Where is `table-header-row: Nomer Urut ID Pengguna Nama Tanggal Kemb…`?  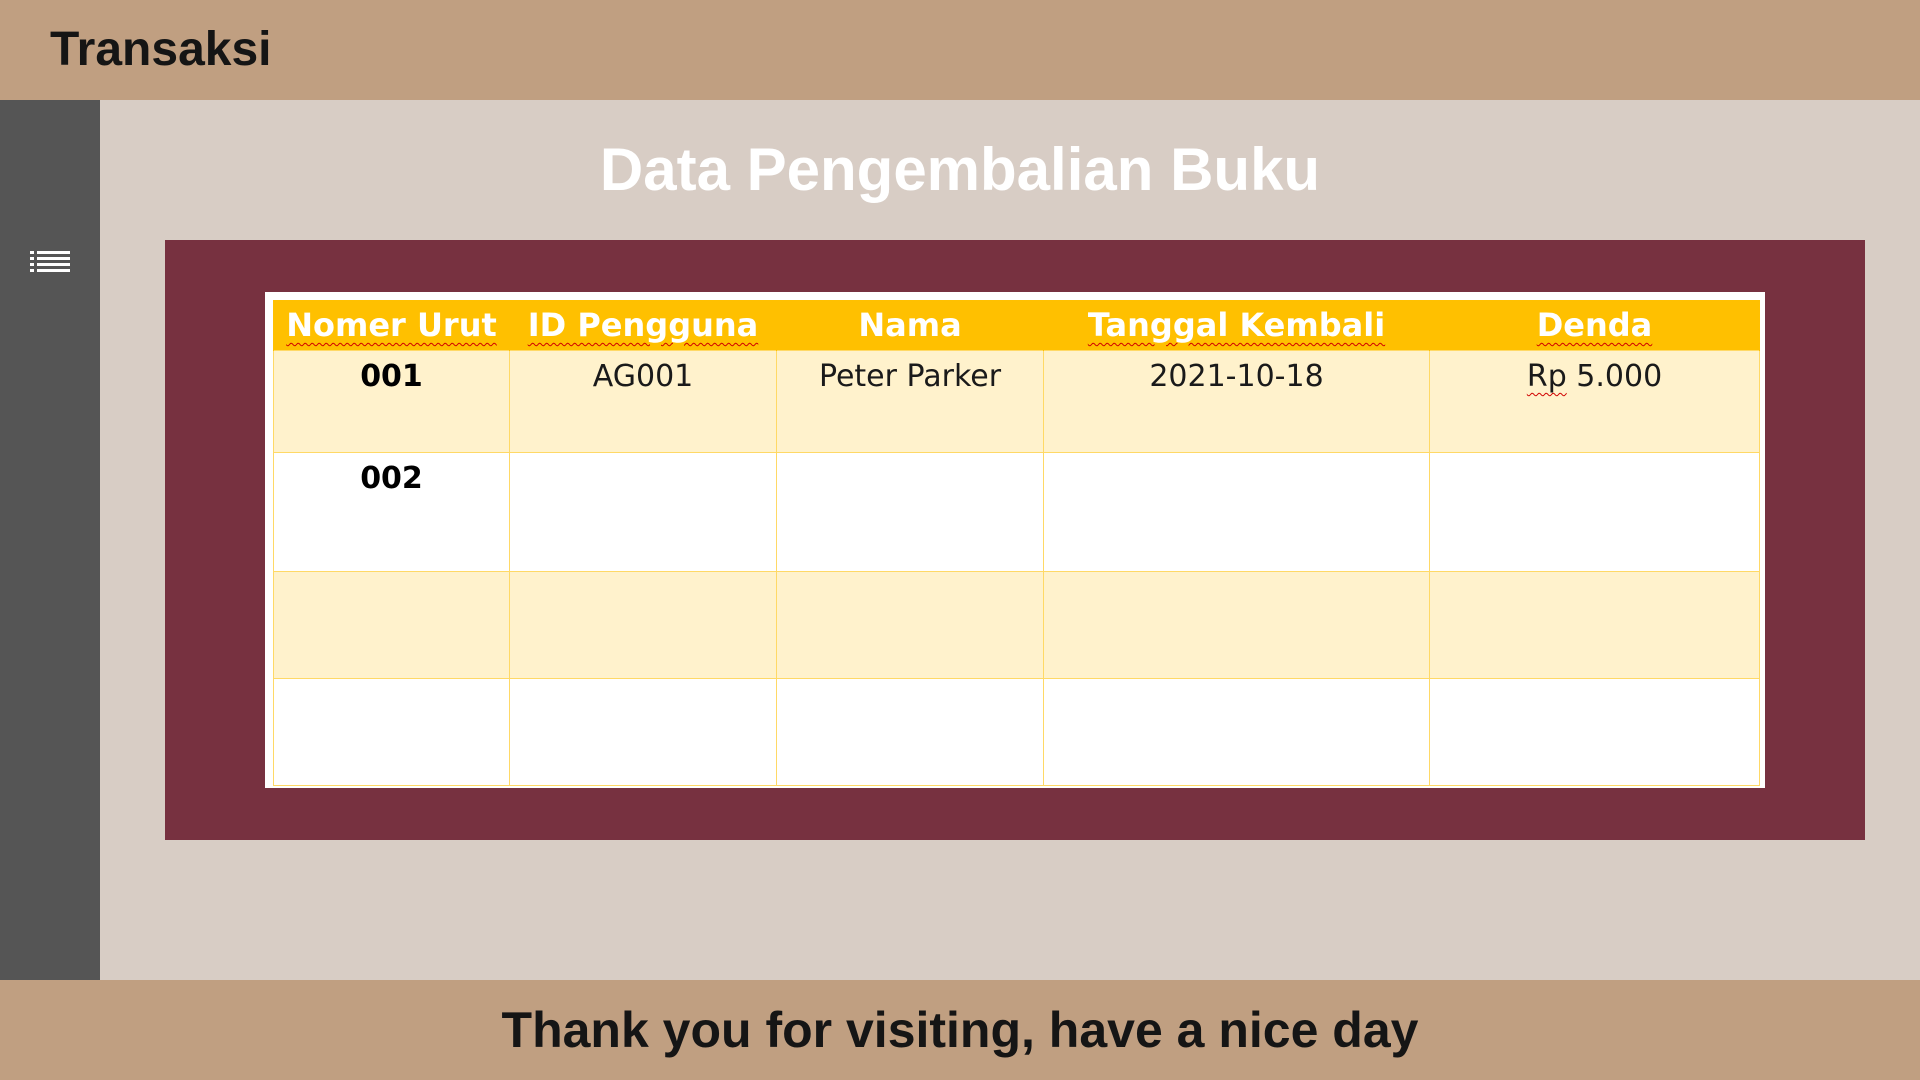 table-header-row: Nomer Urut ID Pengguna Nama Tanggal Kemb… is located at coordinates (1016, 325).